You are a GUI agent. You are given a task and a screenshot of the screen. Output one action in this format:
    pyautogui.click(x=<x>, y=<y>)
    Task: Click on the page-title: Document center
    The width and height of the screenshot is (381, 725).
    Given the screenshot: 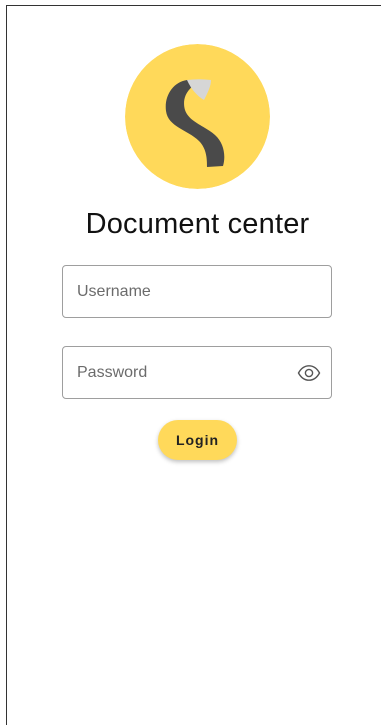 What is the action you would take?
    pyautogui.click(x=197, y=224)
    